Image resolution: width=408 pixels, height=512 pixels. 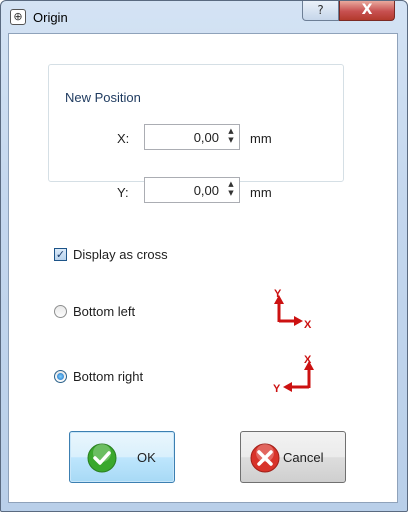 I want to click on y-field-label: Y:, so click(x=123, y=192).